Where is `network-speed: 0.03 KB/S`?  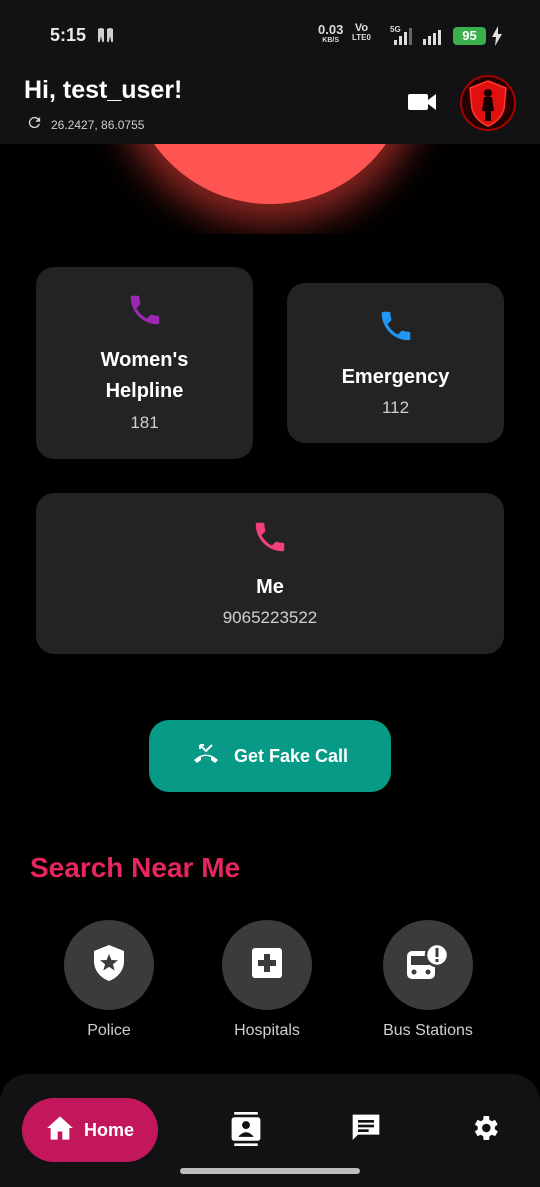
network-speed: 0.03 KB/S is located at coordinates (331, 33).